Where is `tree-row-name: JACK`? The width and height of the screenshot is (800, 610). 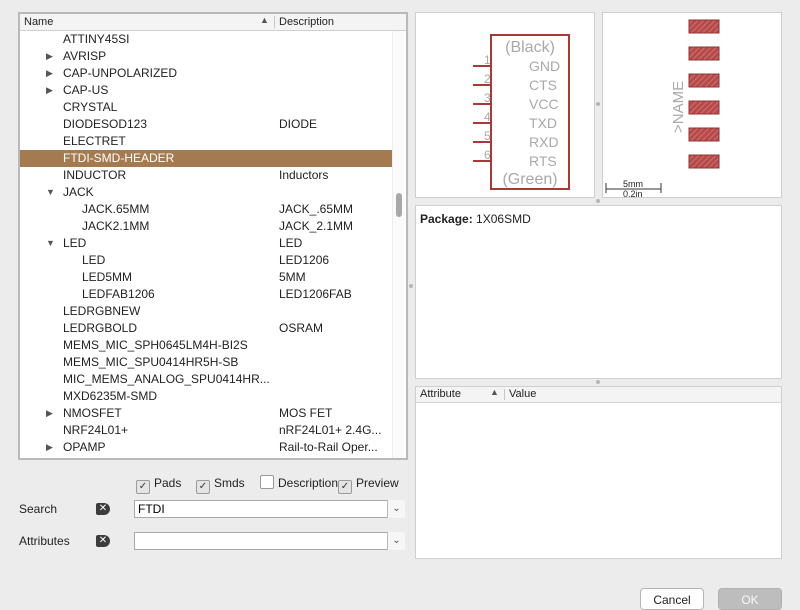
tree-row-name: JACK is located at coordinates (78, 192).